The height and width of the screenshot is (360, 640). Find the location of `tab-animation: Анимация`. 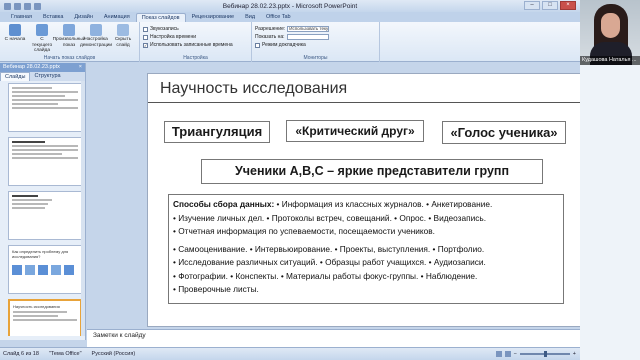

tab-animation: Анимация is located at coordinates (117, 17).